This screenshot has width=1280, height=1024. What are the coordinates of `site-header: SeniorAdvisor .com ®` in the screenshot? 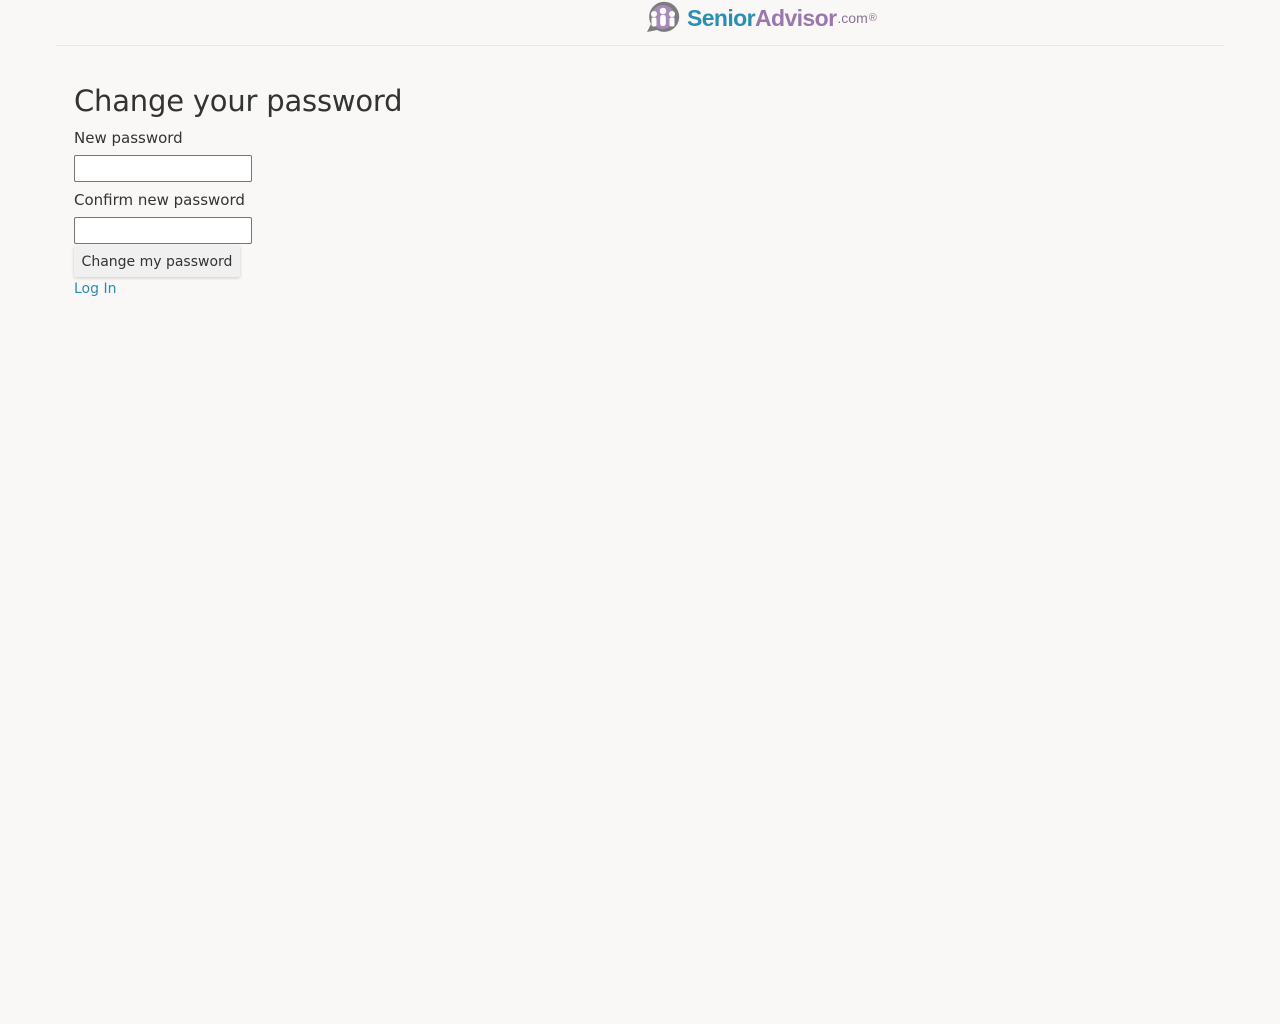 It's located at (640, 23).